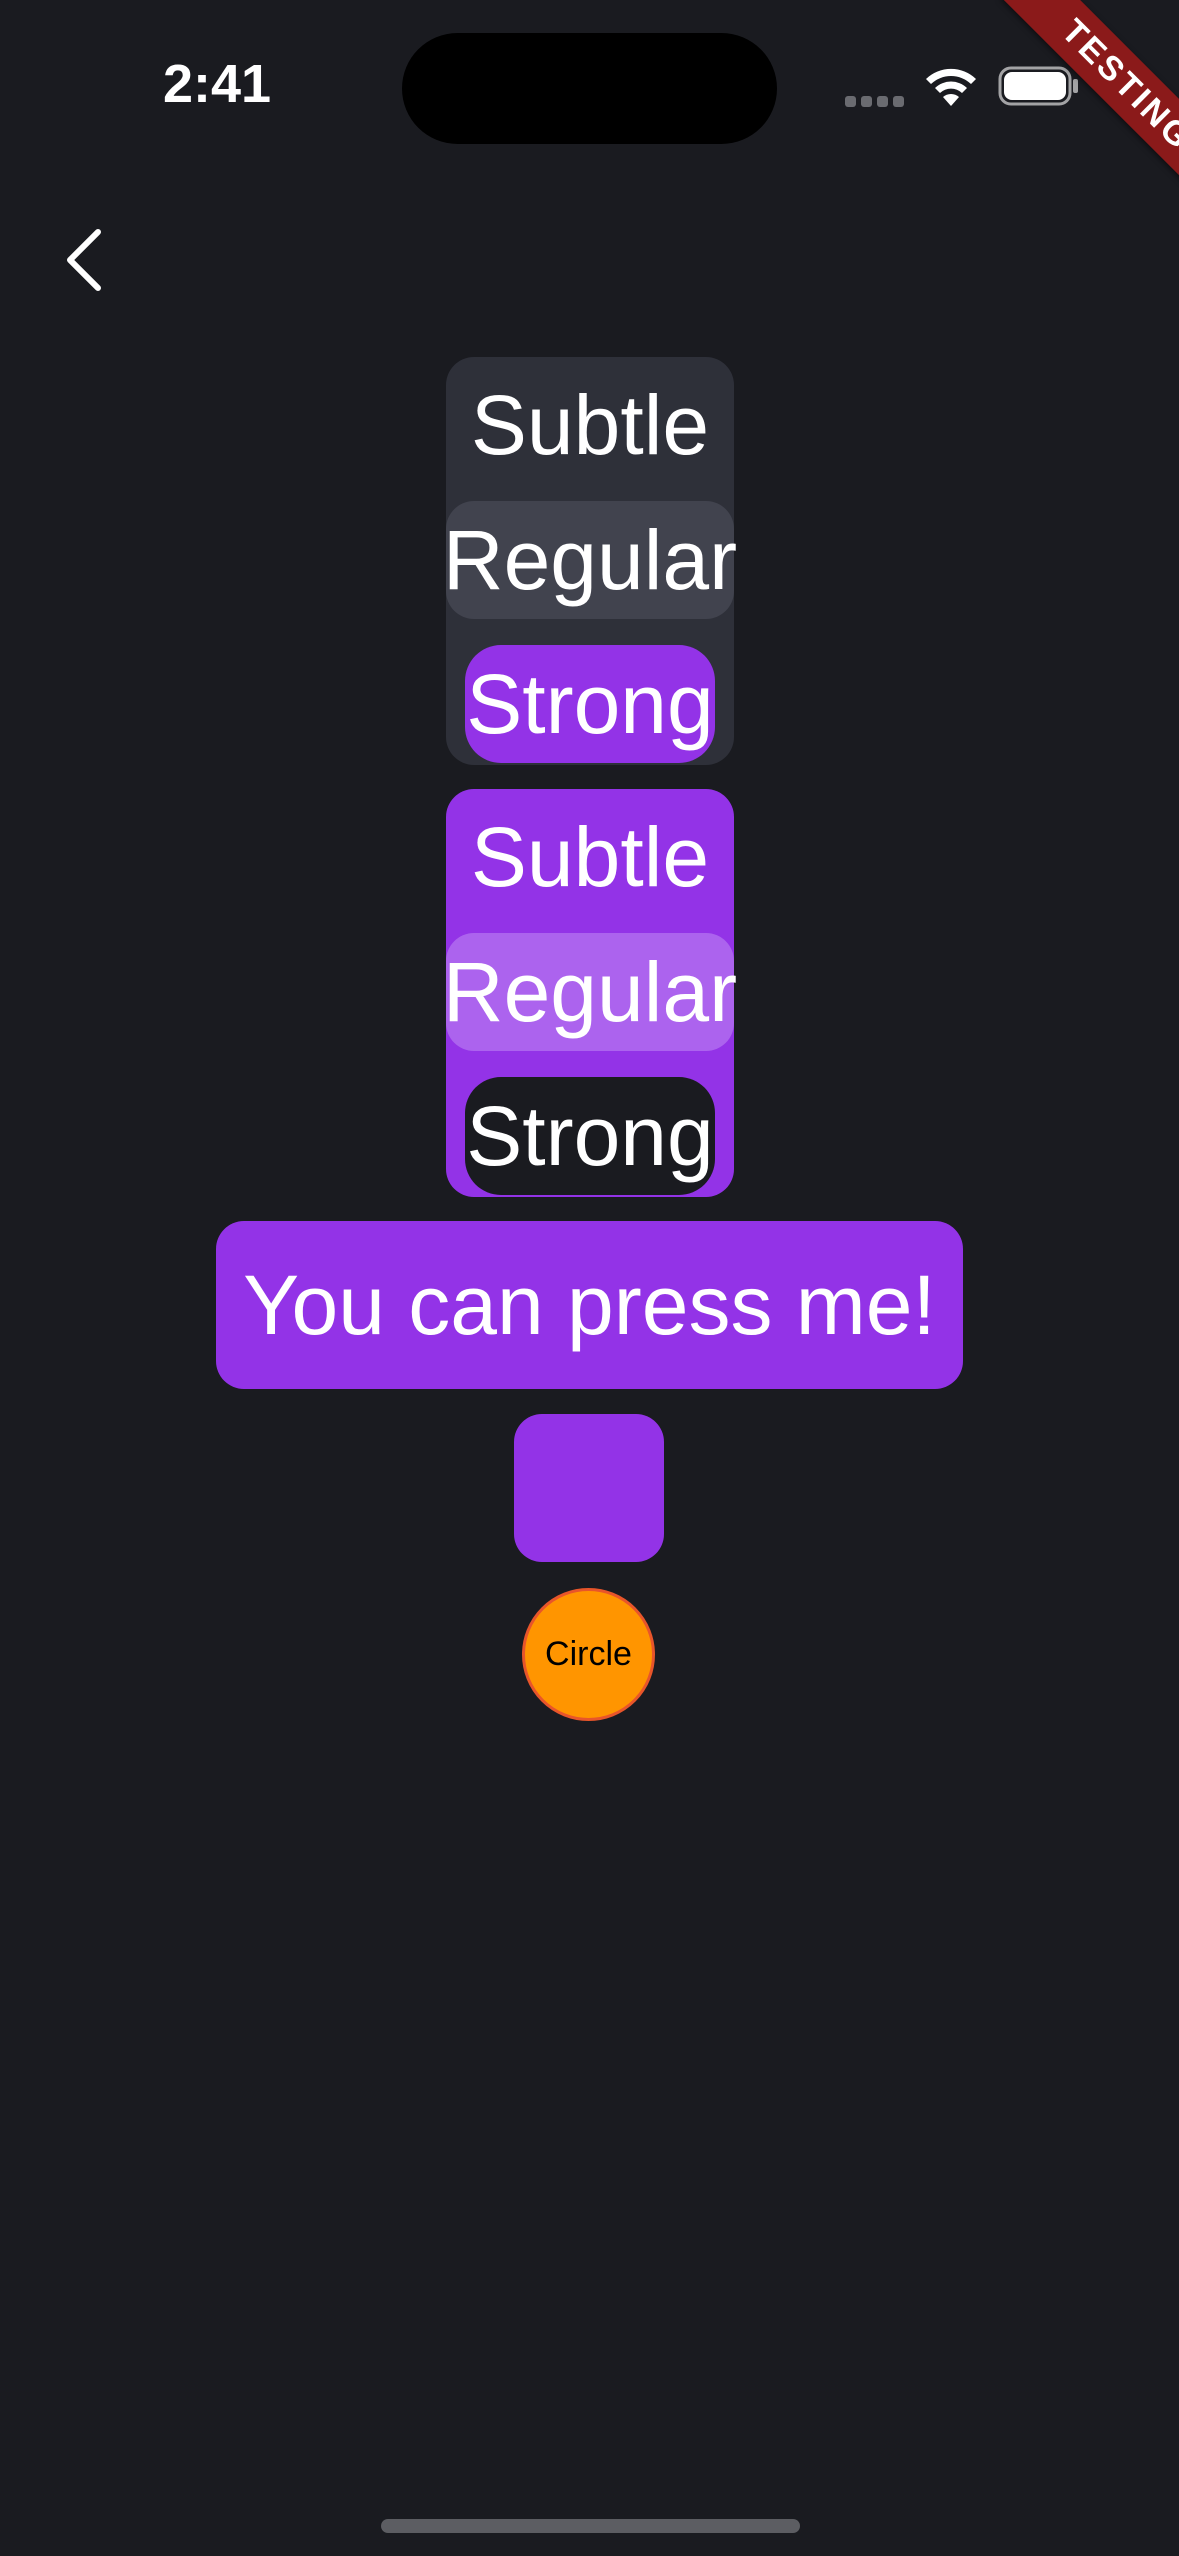 The height and width of the screenshot is (2556, 1179). What do you see at coordinates (590, 2526) in the screenshot?
I see `home-indicator` at bounding box center [590, 2526].